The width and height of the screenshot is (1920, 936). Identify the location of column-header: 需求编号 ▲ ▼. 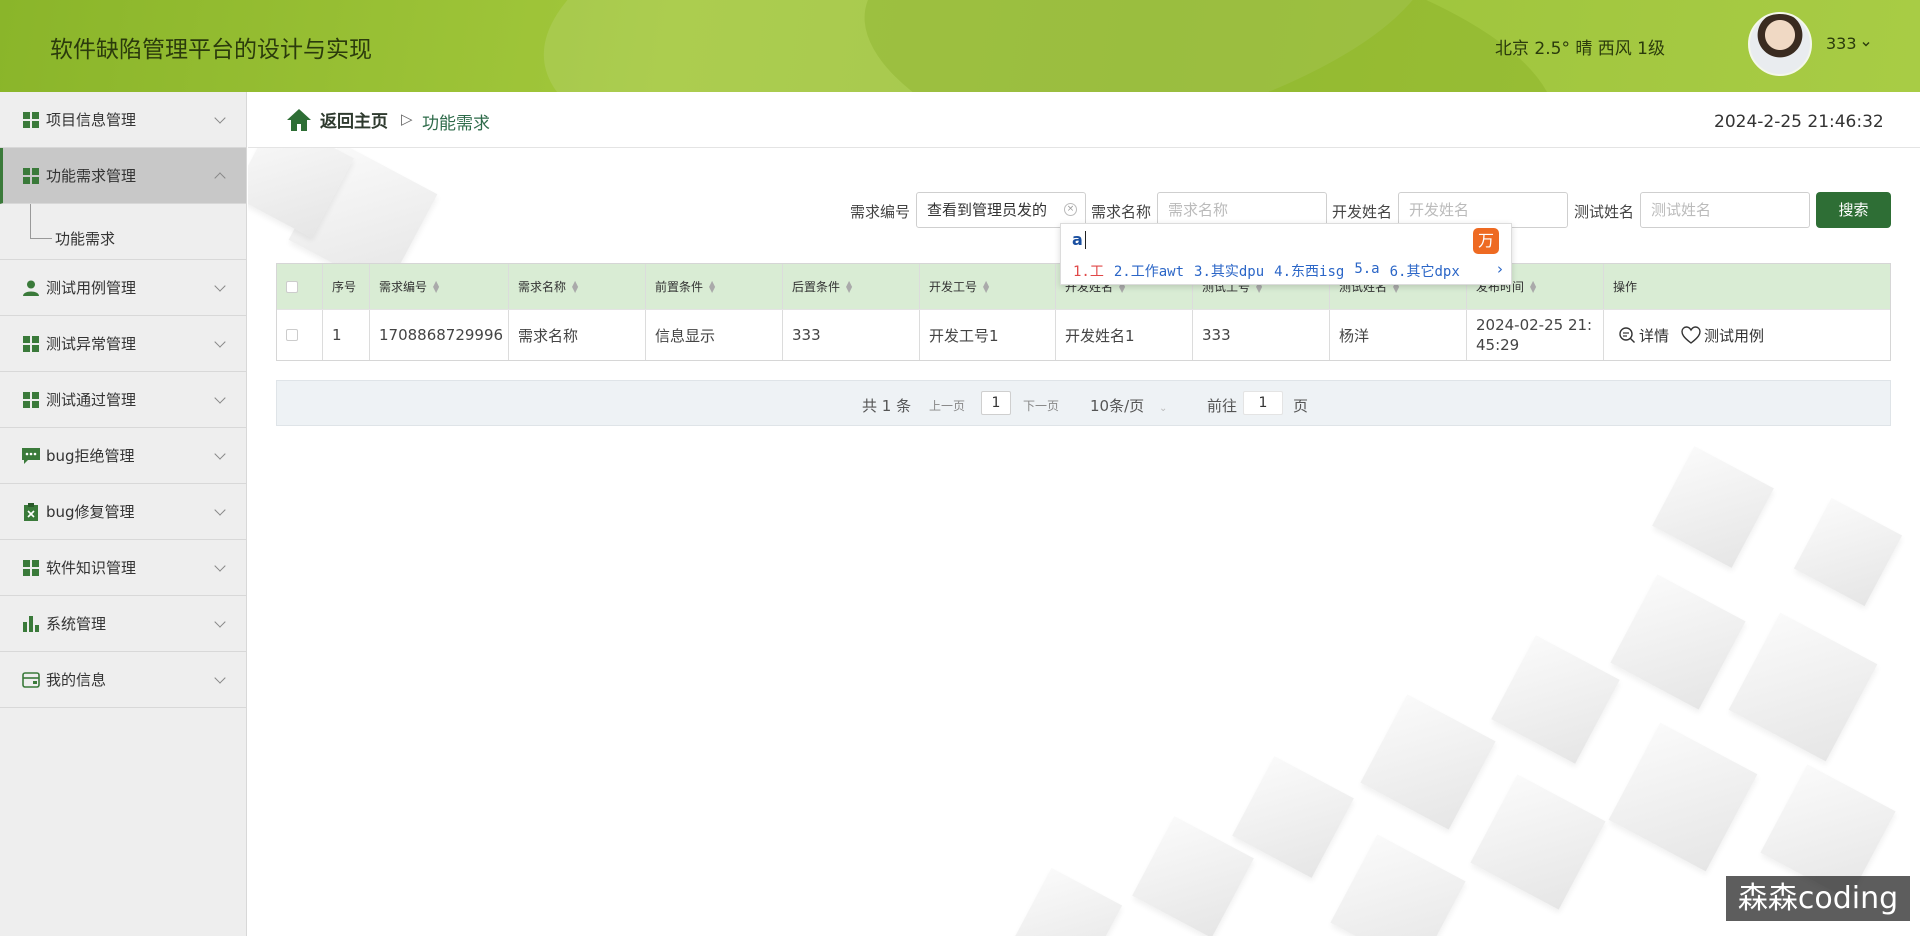
(439, 286).